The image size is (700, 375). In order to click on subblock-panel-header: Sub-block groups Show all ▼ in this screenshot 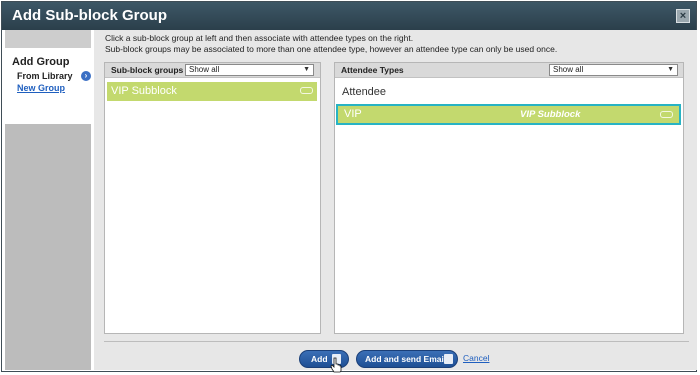, I will do `click(212, 70)`.